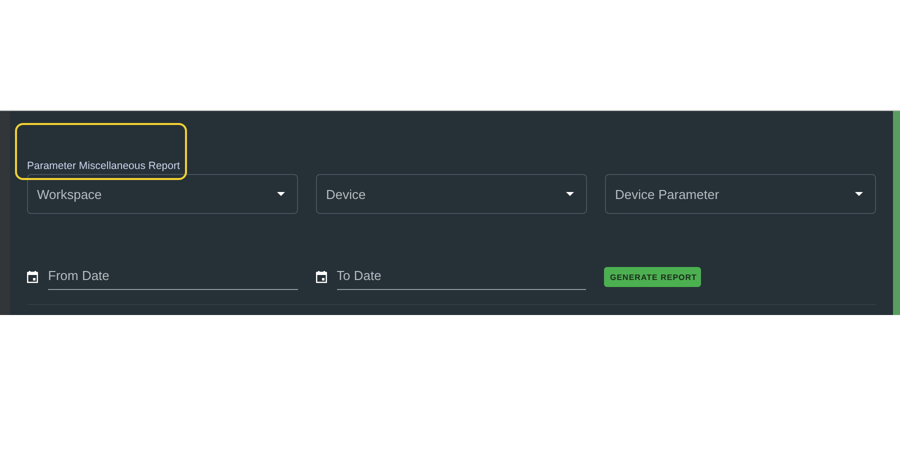  I want to click on select-field: Workspace, so click(162, 194).